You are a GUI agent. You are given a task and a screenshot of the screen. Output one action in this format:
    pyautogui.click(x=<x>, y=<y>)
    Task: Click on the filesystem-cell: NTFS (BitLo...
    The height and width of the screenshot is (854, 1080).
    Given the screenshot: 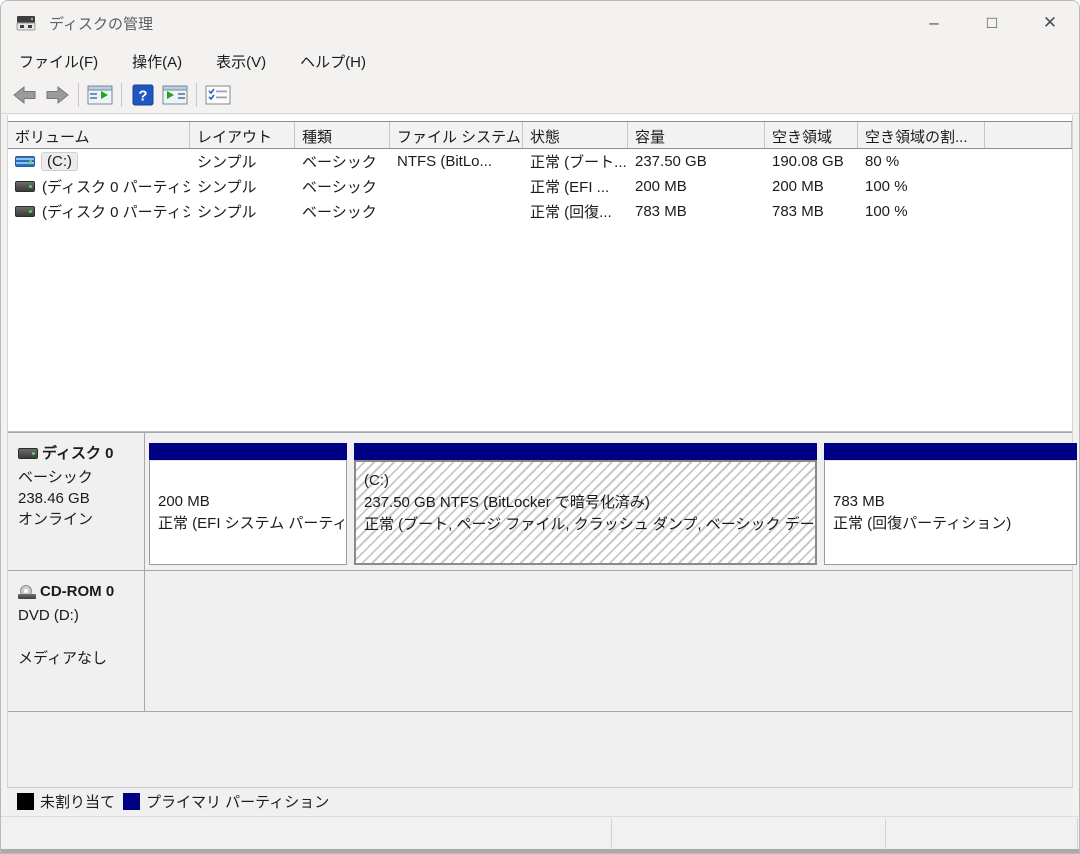 What is the action you would take?
    pyautogui.click(x=445, y=161)
    